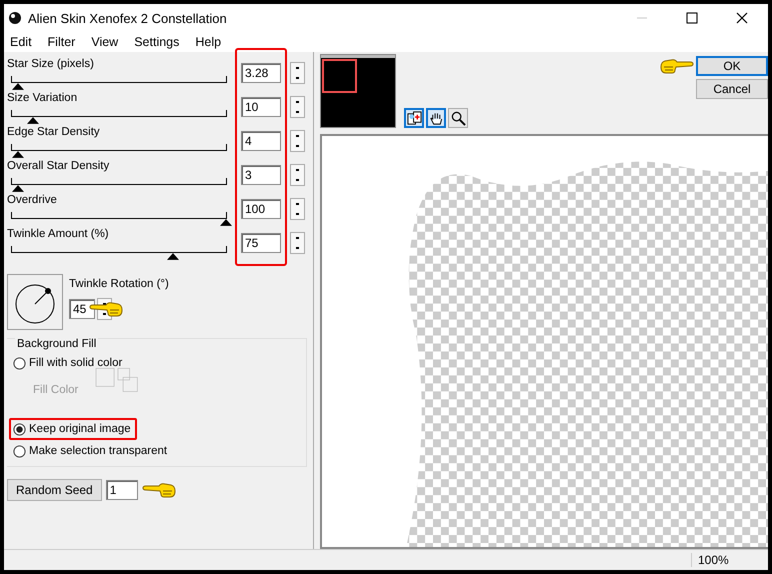 The height and width of the screenshot is (574, 772). Describe the element at coordinates (458, 118) in the screenshot. I see `zoom-tool` at that location.